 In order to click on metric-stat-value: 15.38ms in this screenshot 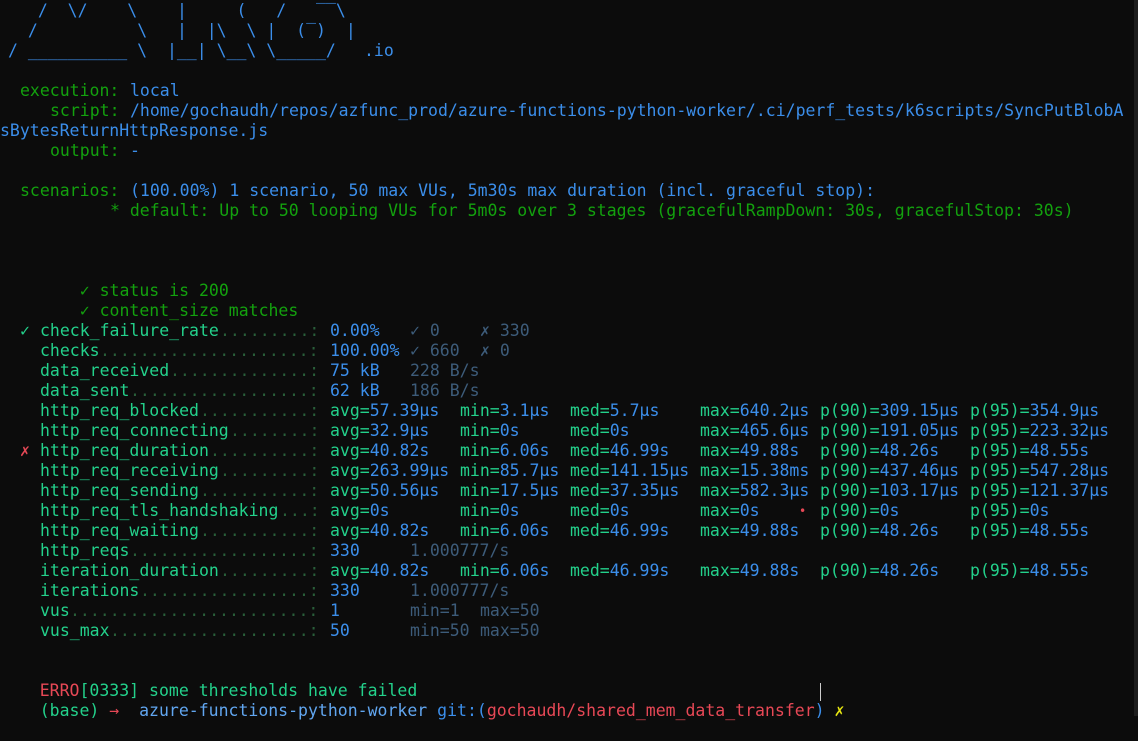, I will do `click(774, 470)`.